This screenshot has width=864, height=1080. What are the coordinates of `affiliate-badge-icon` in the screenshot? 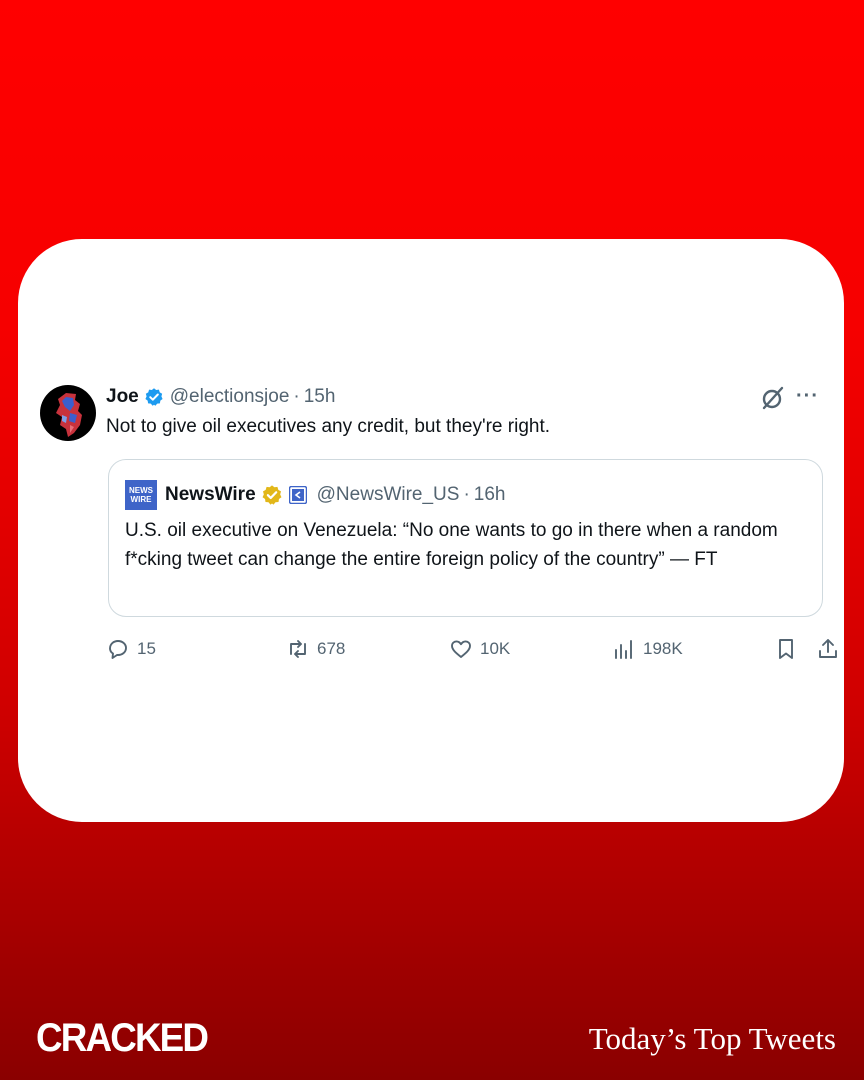 It's located at (297, 495).